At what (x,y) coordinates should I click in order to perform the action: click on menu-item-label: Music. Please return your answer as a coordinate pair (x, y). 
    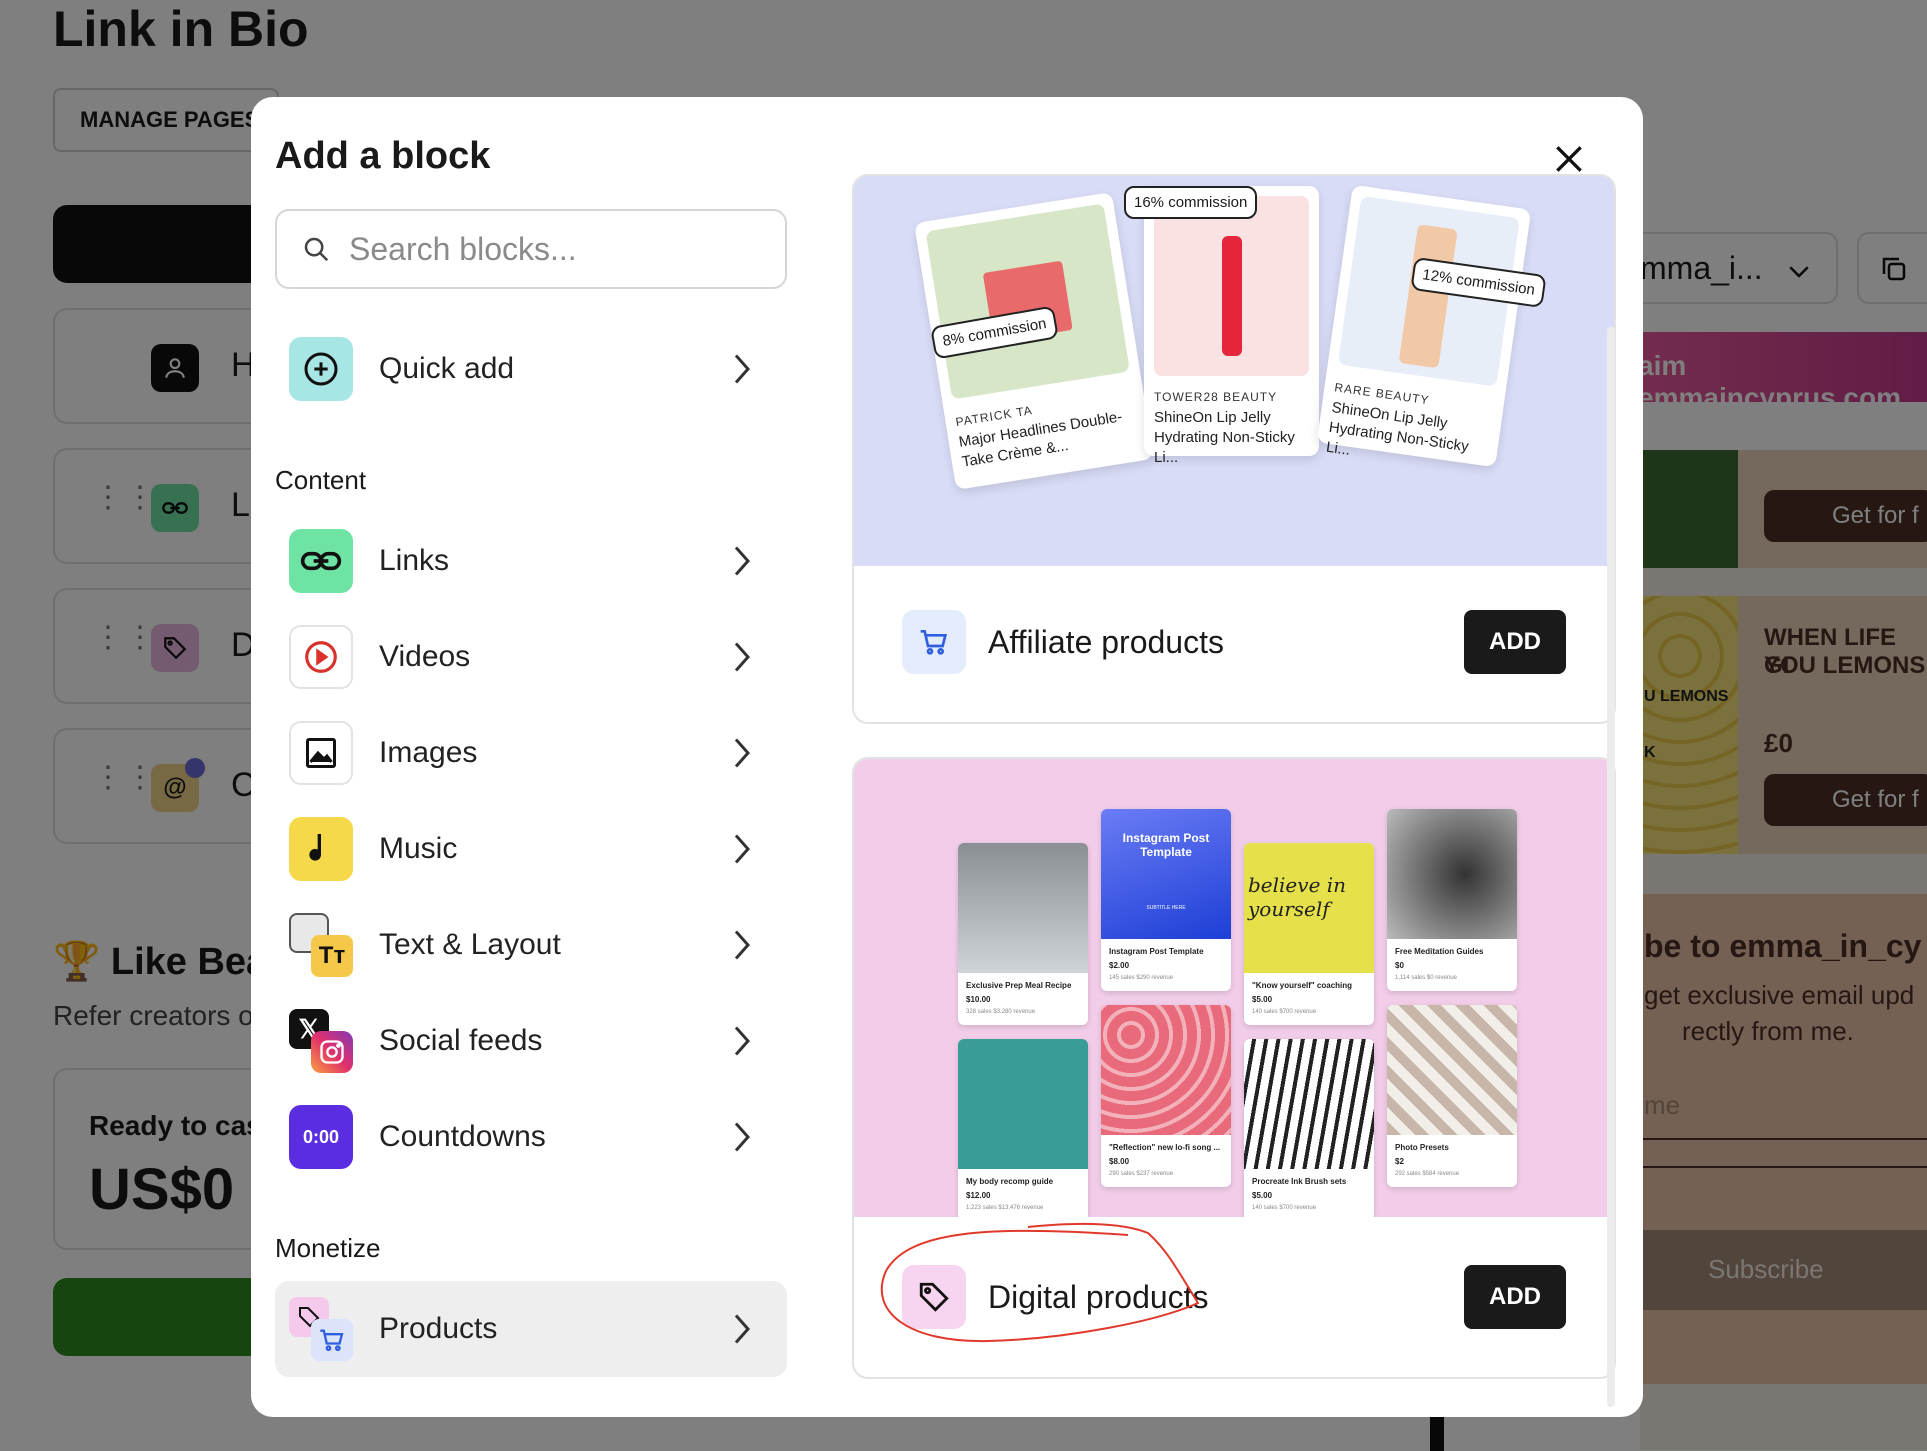
    Looking at the image, I should click on (418, 848).